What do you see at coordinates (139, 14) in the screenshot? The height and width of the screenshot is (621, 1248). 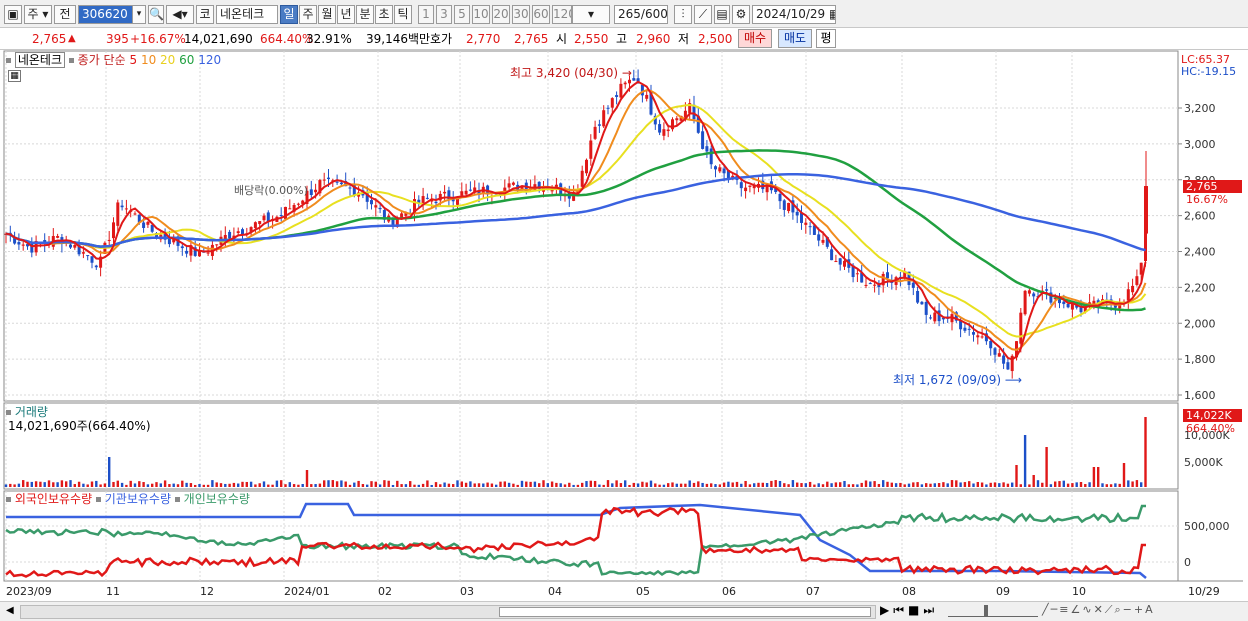 I see `code-dropdown-icon: ▾` at bounding box center [139, 14].